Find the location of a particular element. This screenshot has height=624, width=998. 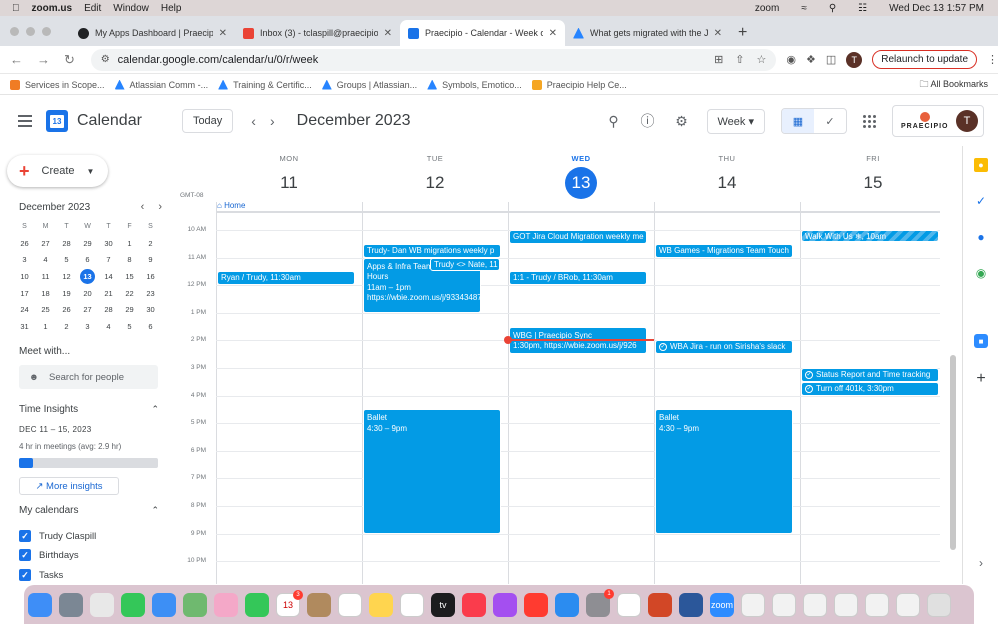

mini-day: 26 is located at coordinates (24, 243).